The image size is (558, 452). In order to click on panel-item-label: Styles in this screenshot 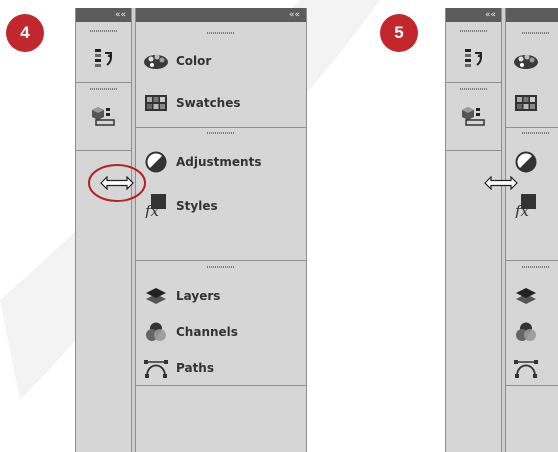, I will do `click(197, 206)`.